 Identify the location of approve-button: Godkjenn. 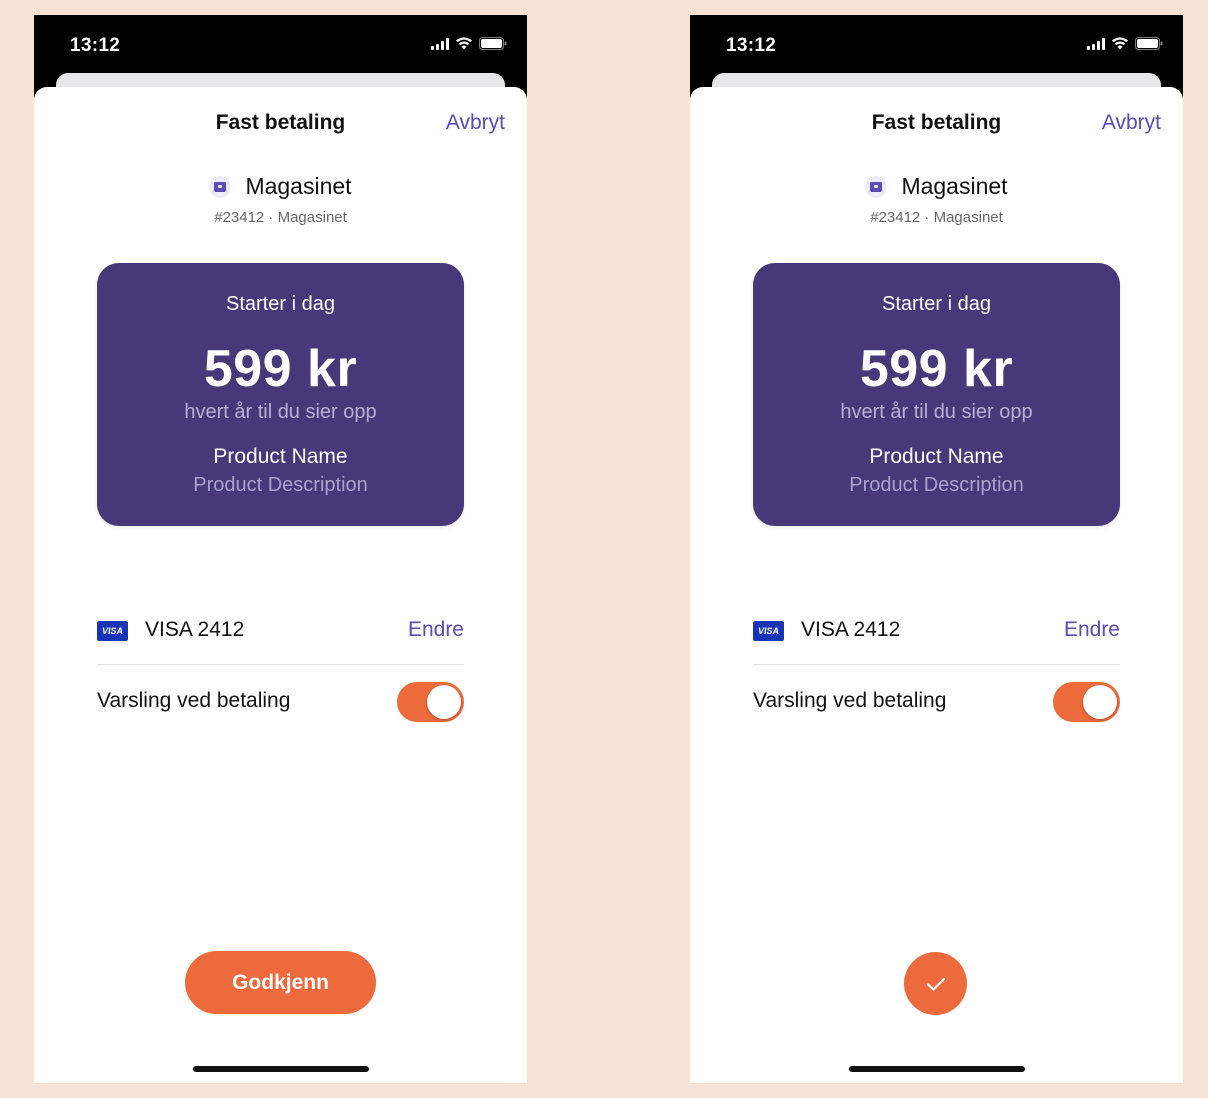
(280, 982).